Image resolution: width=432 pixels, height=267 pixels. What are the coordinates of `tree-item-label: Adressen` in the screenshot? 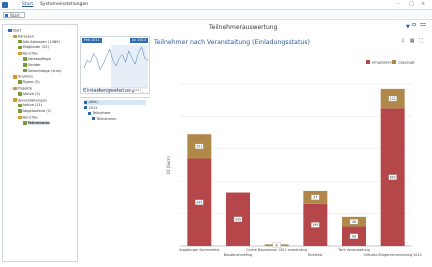 It's located at (26, 36).